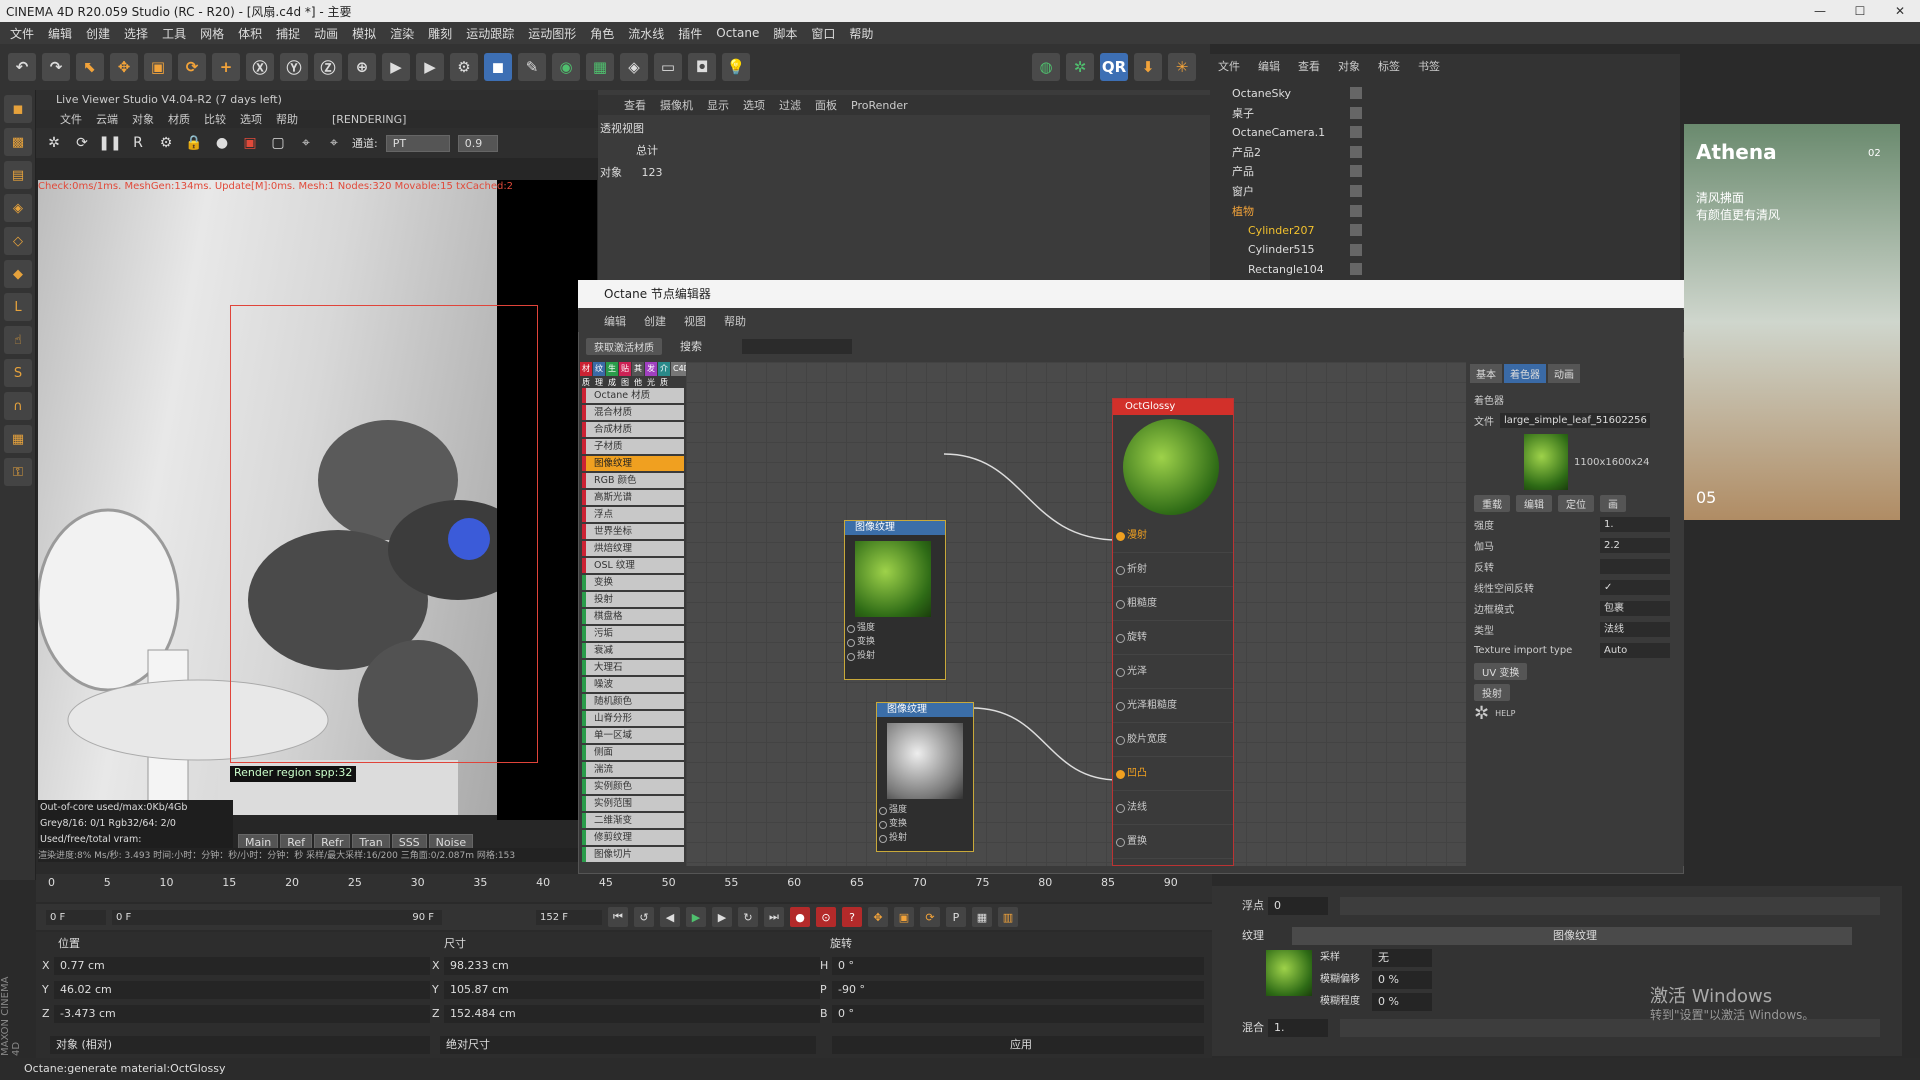  I want to click on channel-select: PT, so click(417, 143).